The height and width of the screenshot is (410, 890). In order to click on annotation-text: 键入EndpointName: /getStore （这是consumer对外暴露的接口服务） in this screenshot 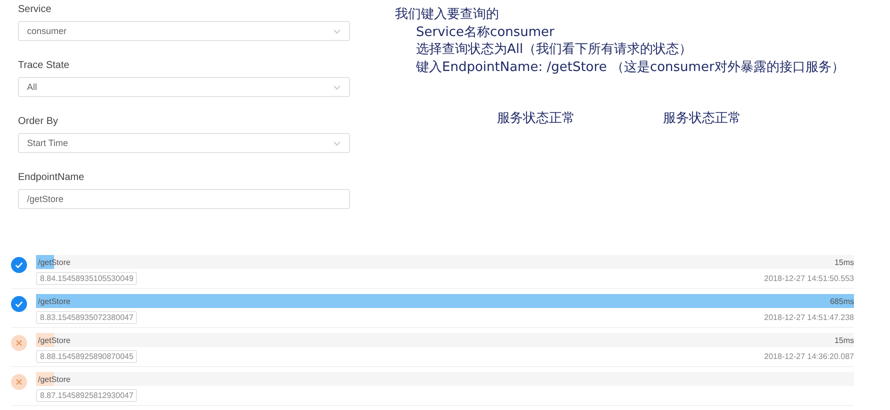, I will do `click(629, 67)`.